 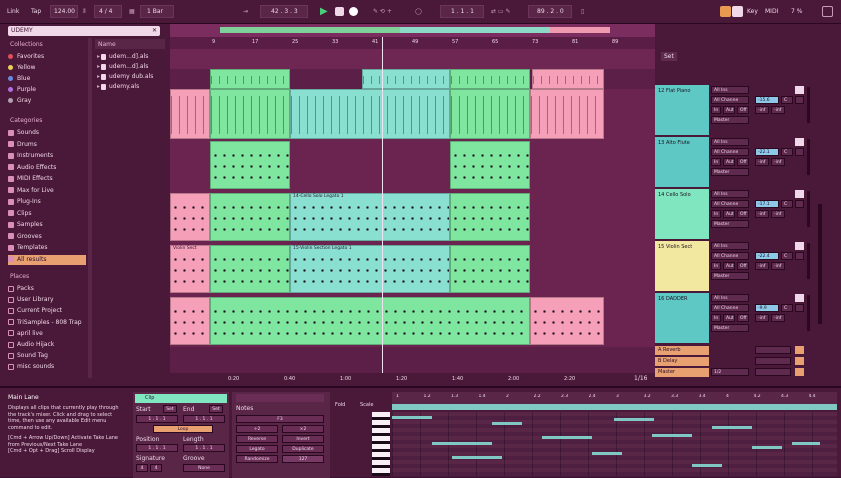 I want to click on bar-number: 89, so click(x=615, y=42).